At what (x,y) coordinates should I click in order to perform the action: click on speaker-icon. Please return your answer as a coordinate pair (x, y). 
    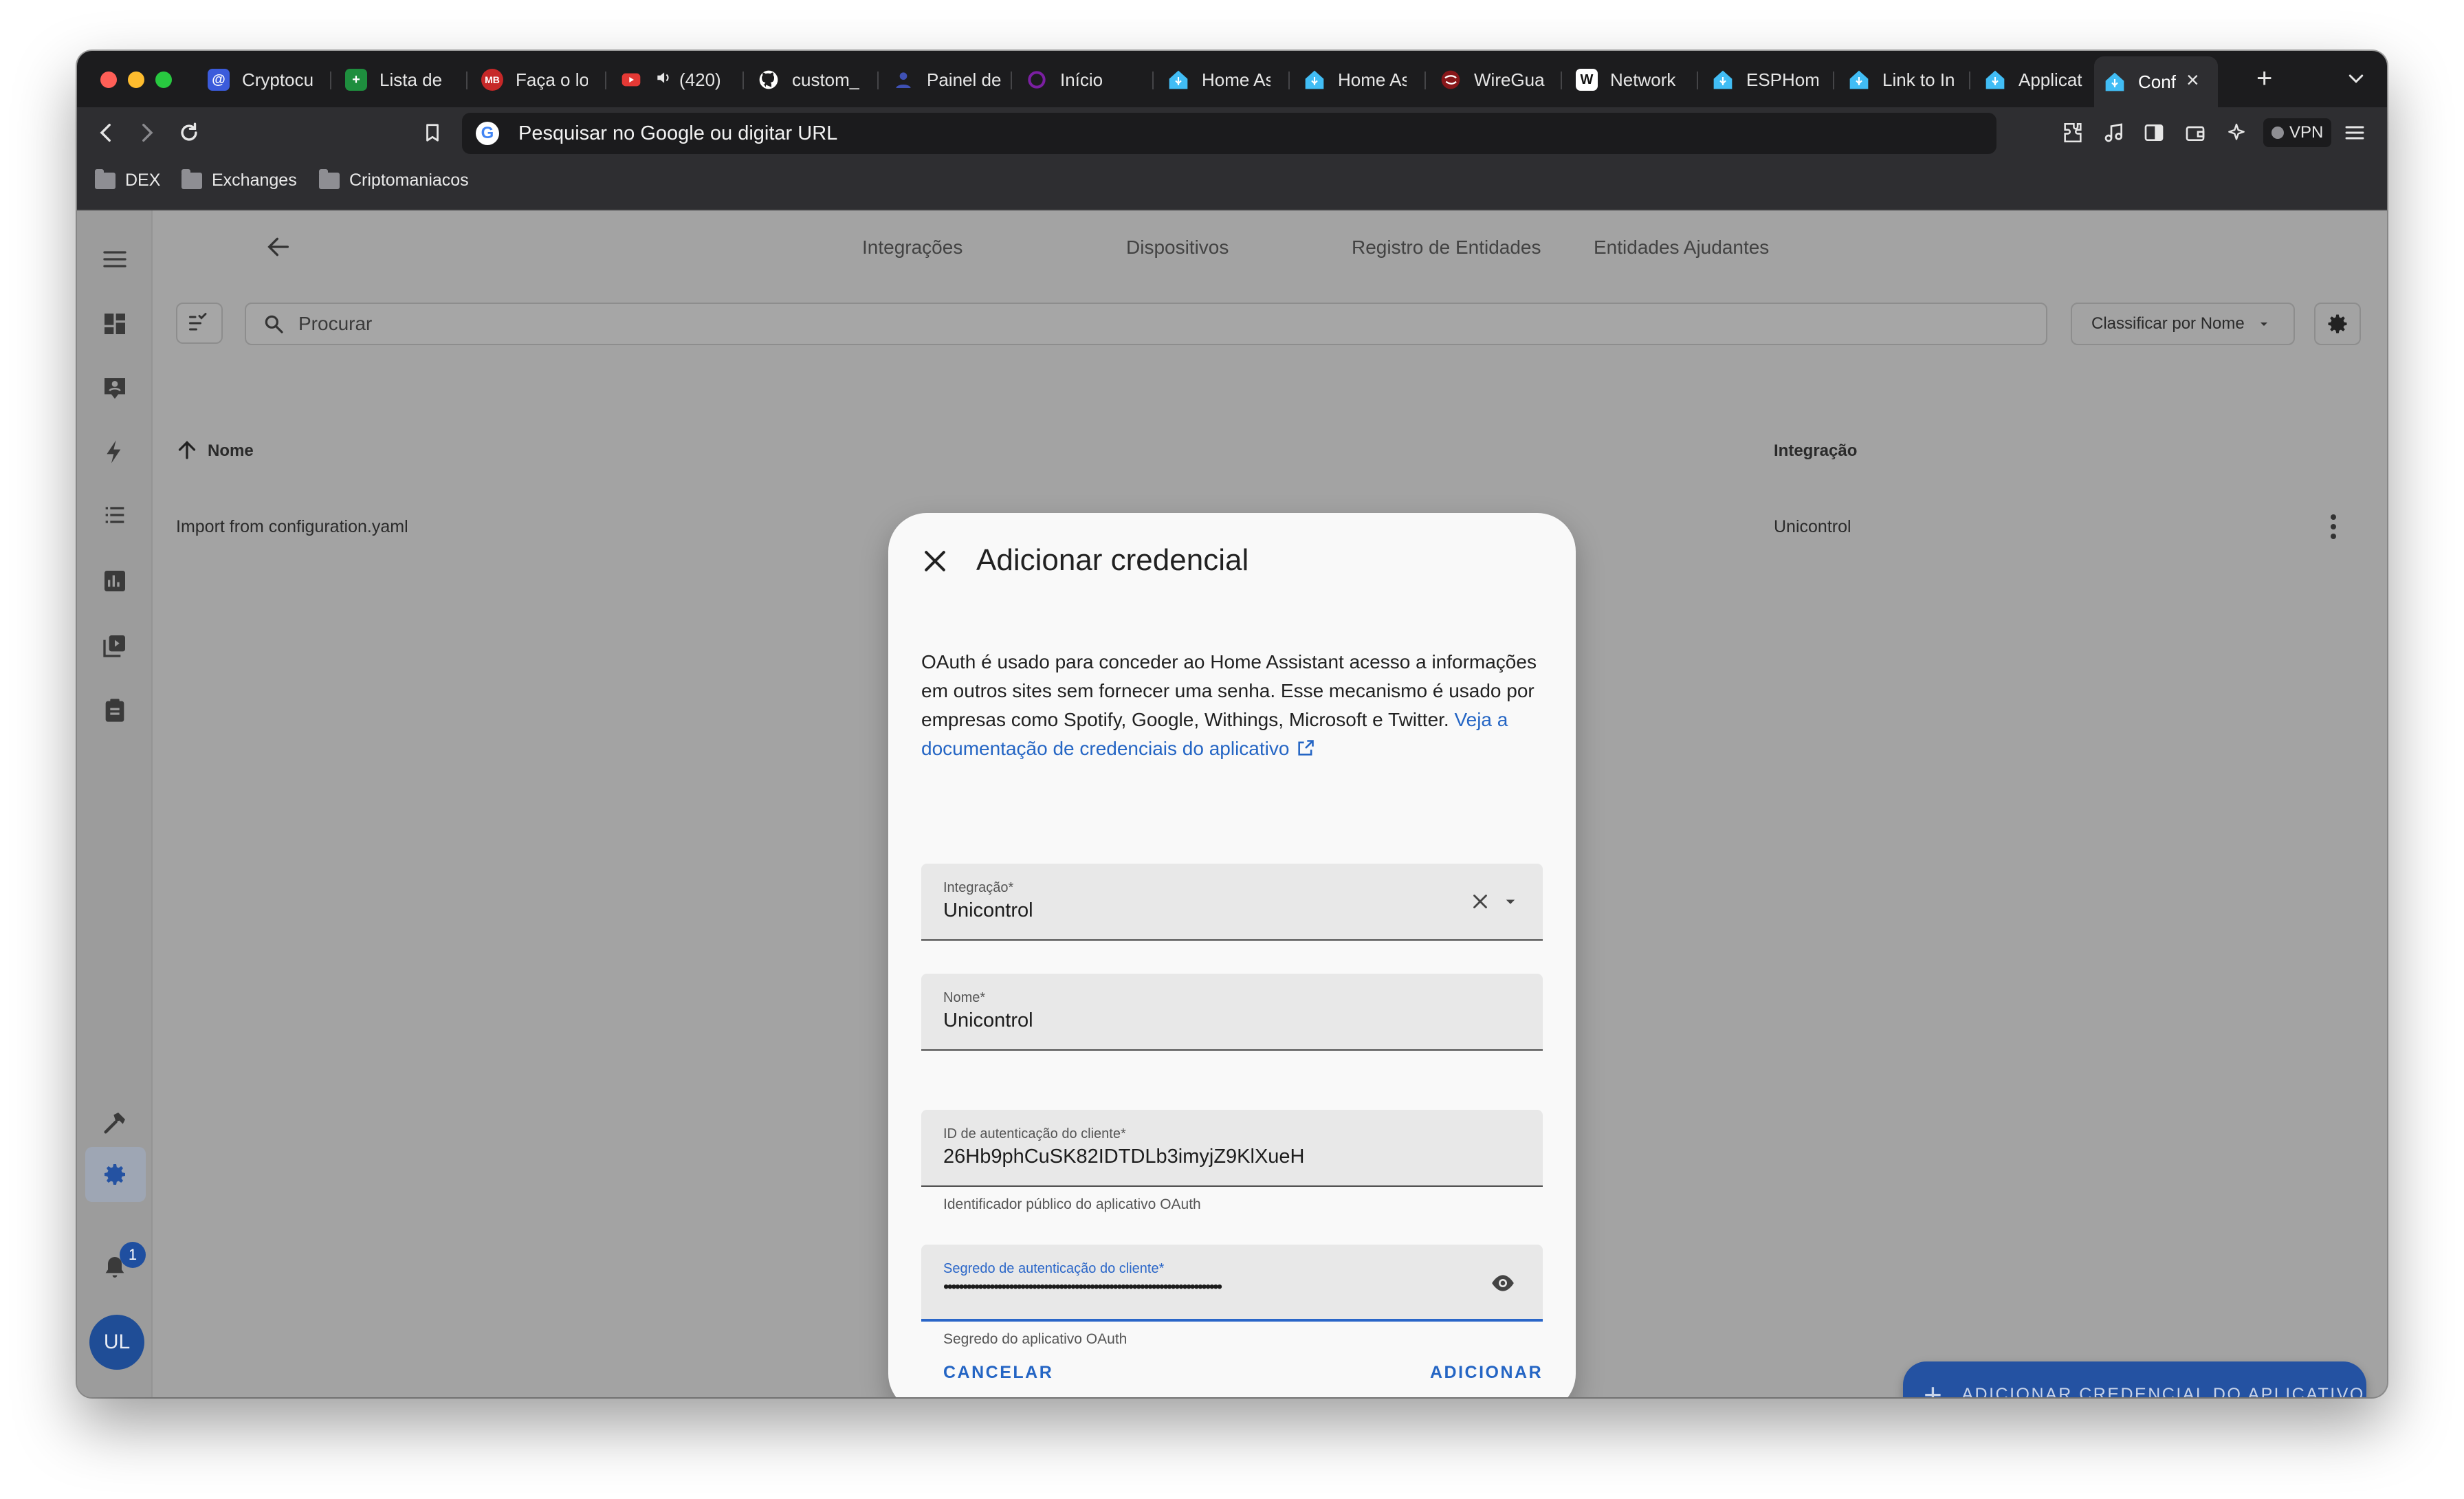
    Looking at the image, I should click on (663, 80).